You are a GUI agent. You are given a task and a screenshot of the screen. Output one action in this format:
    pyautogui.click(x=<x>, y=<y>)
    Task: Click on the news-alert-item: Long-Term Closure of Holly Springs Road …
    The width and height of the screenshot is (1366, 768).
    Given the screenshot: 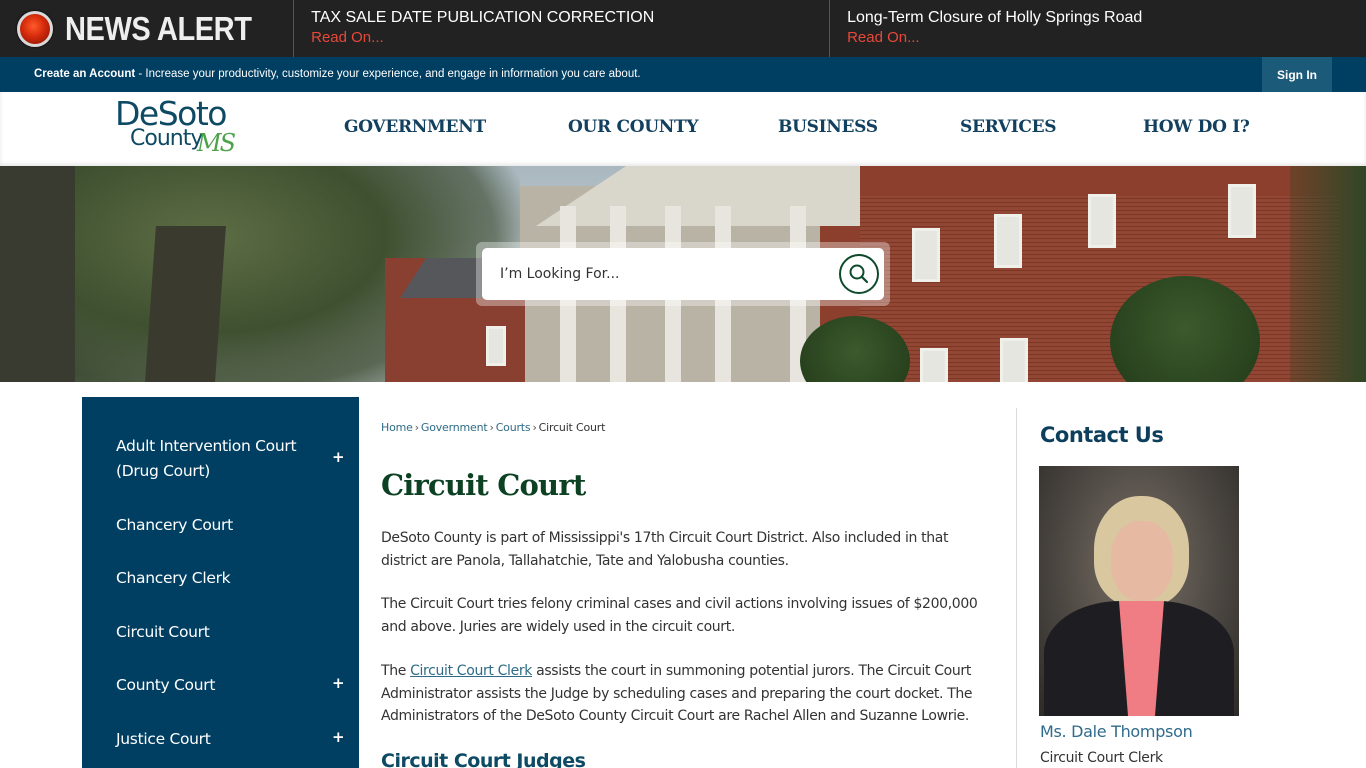 What is the action you would take?
    pyautogui.click(x=1098, y=28)
    